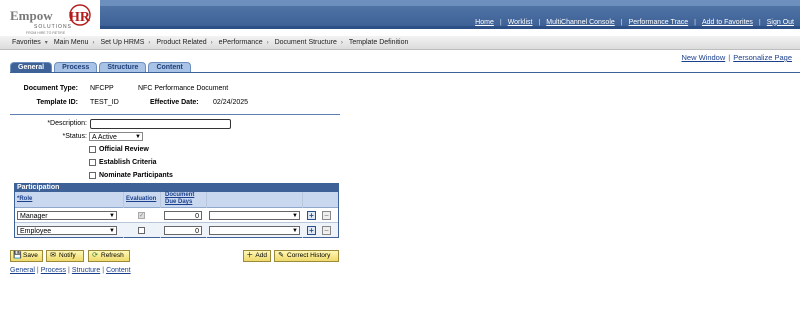  What do you see at coordinates (112, 255) in the screenshot?
I see `refresh-label: Refresh` at bounding box center [112, 255].